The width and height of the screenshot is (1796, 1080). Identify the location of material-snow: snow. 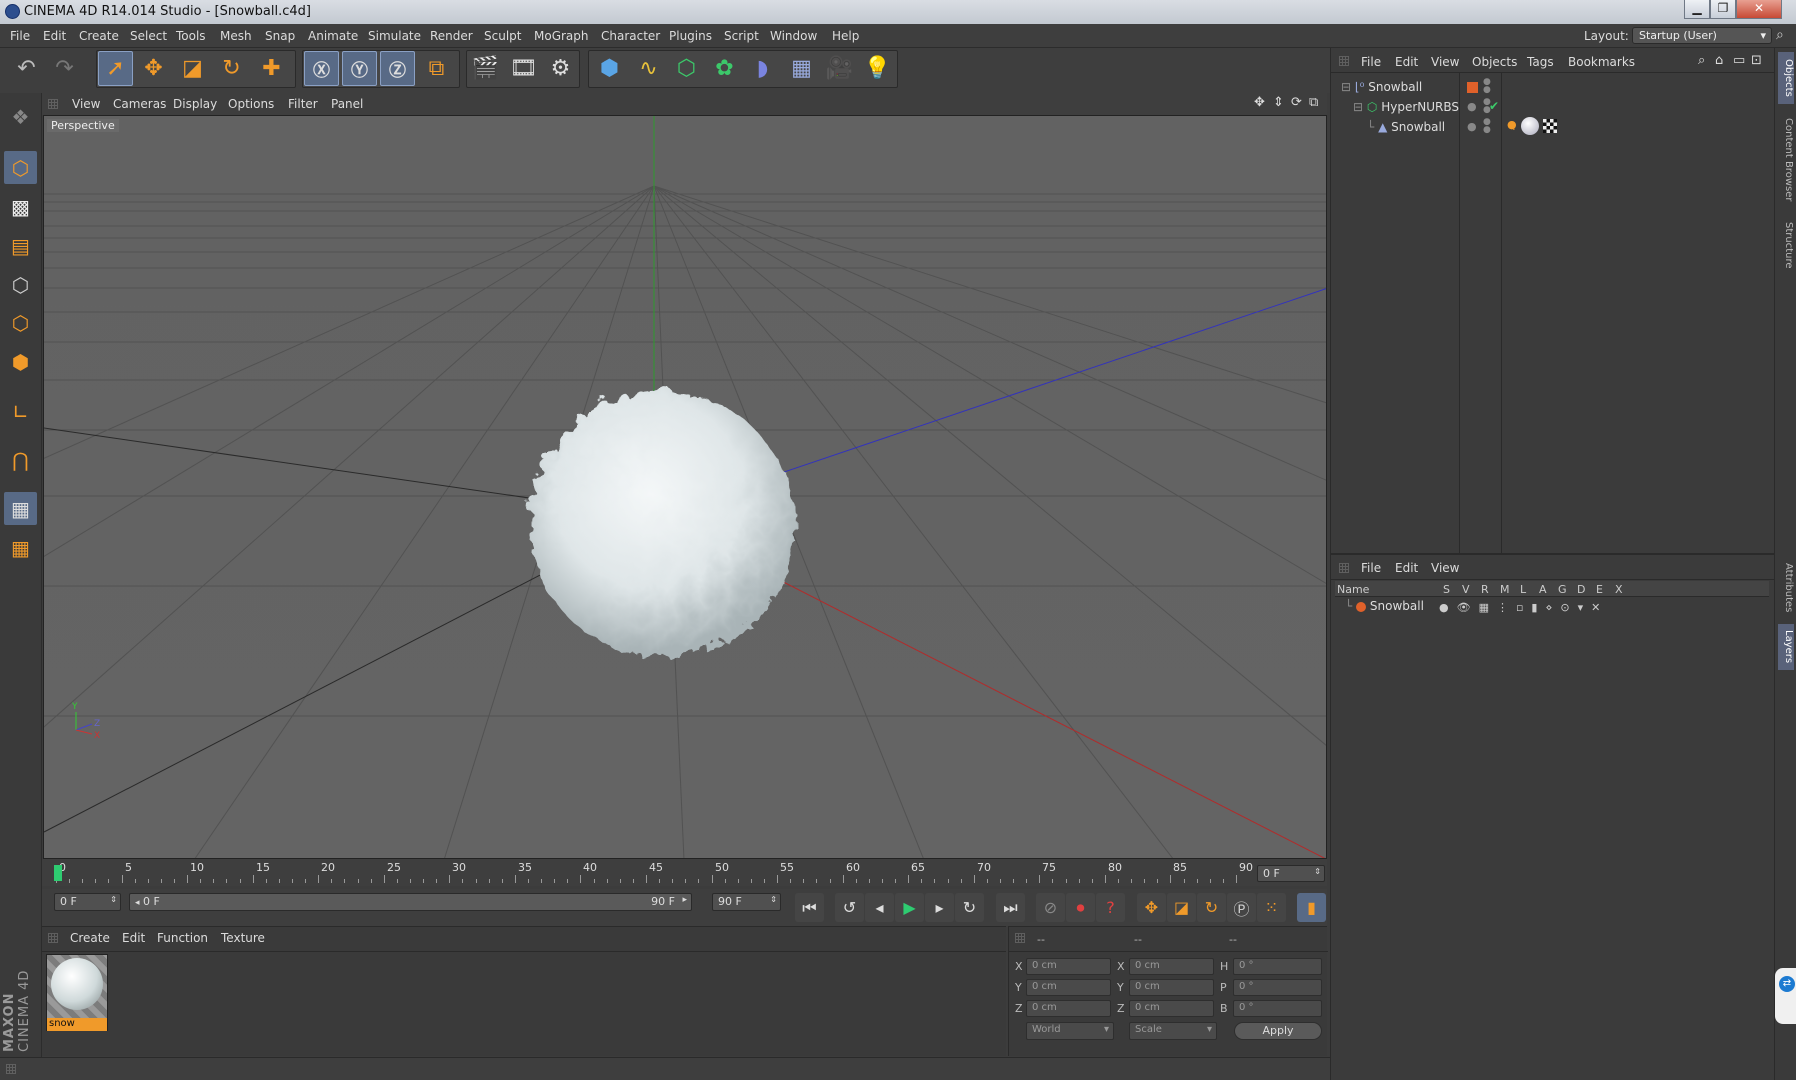
(77, 992).